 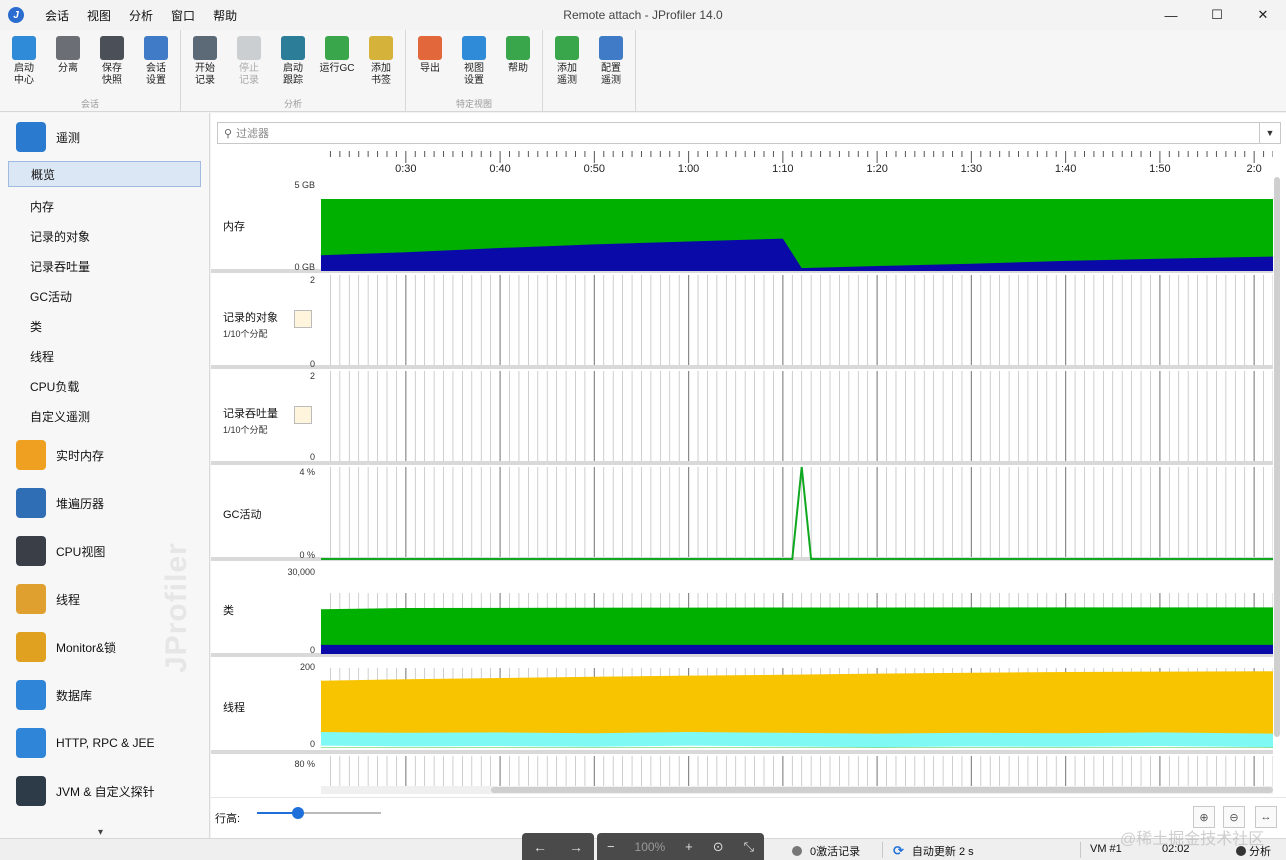 I want to click on row-label: 记录吞吐量, so click(x=250, y=413).